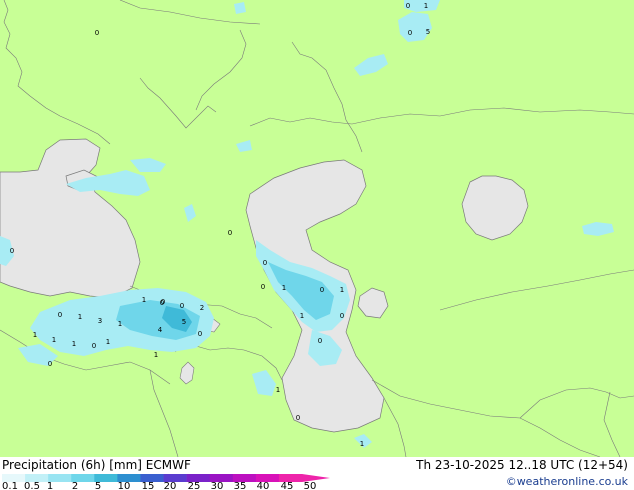 This screenshot has width=634, height=490. What do you see at coordinates (124, 485) in the screenshot?
I see `legend-tick: 10` at bounding box center [124, 485].